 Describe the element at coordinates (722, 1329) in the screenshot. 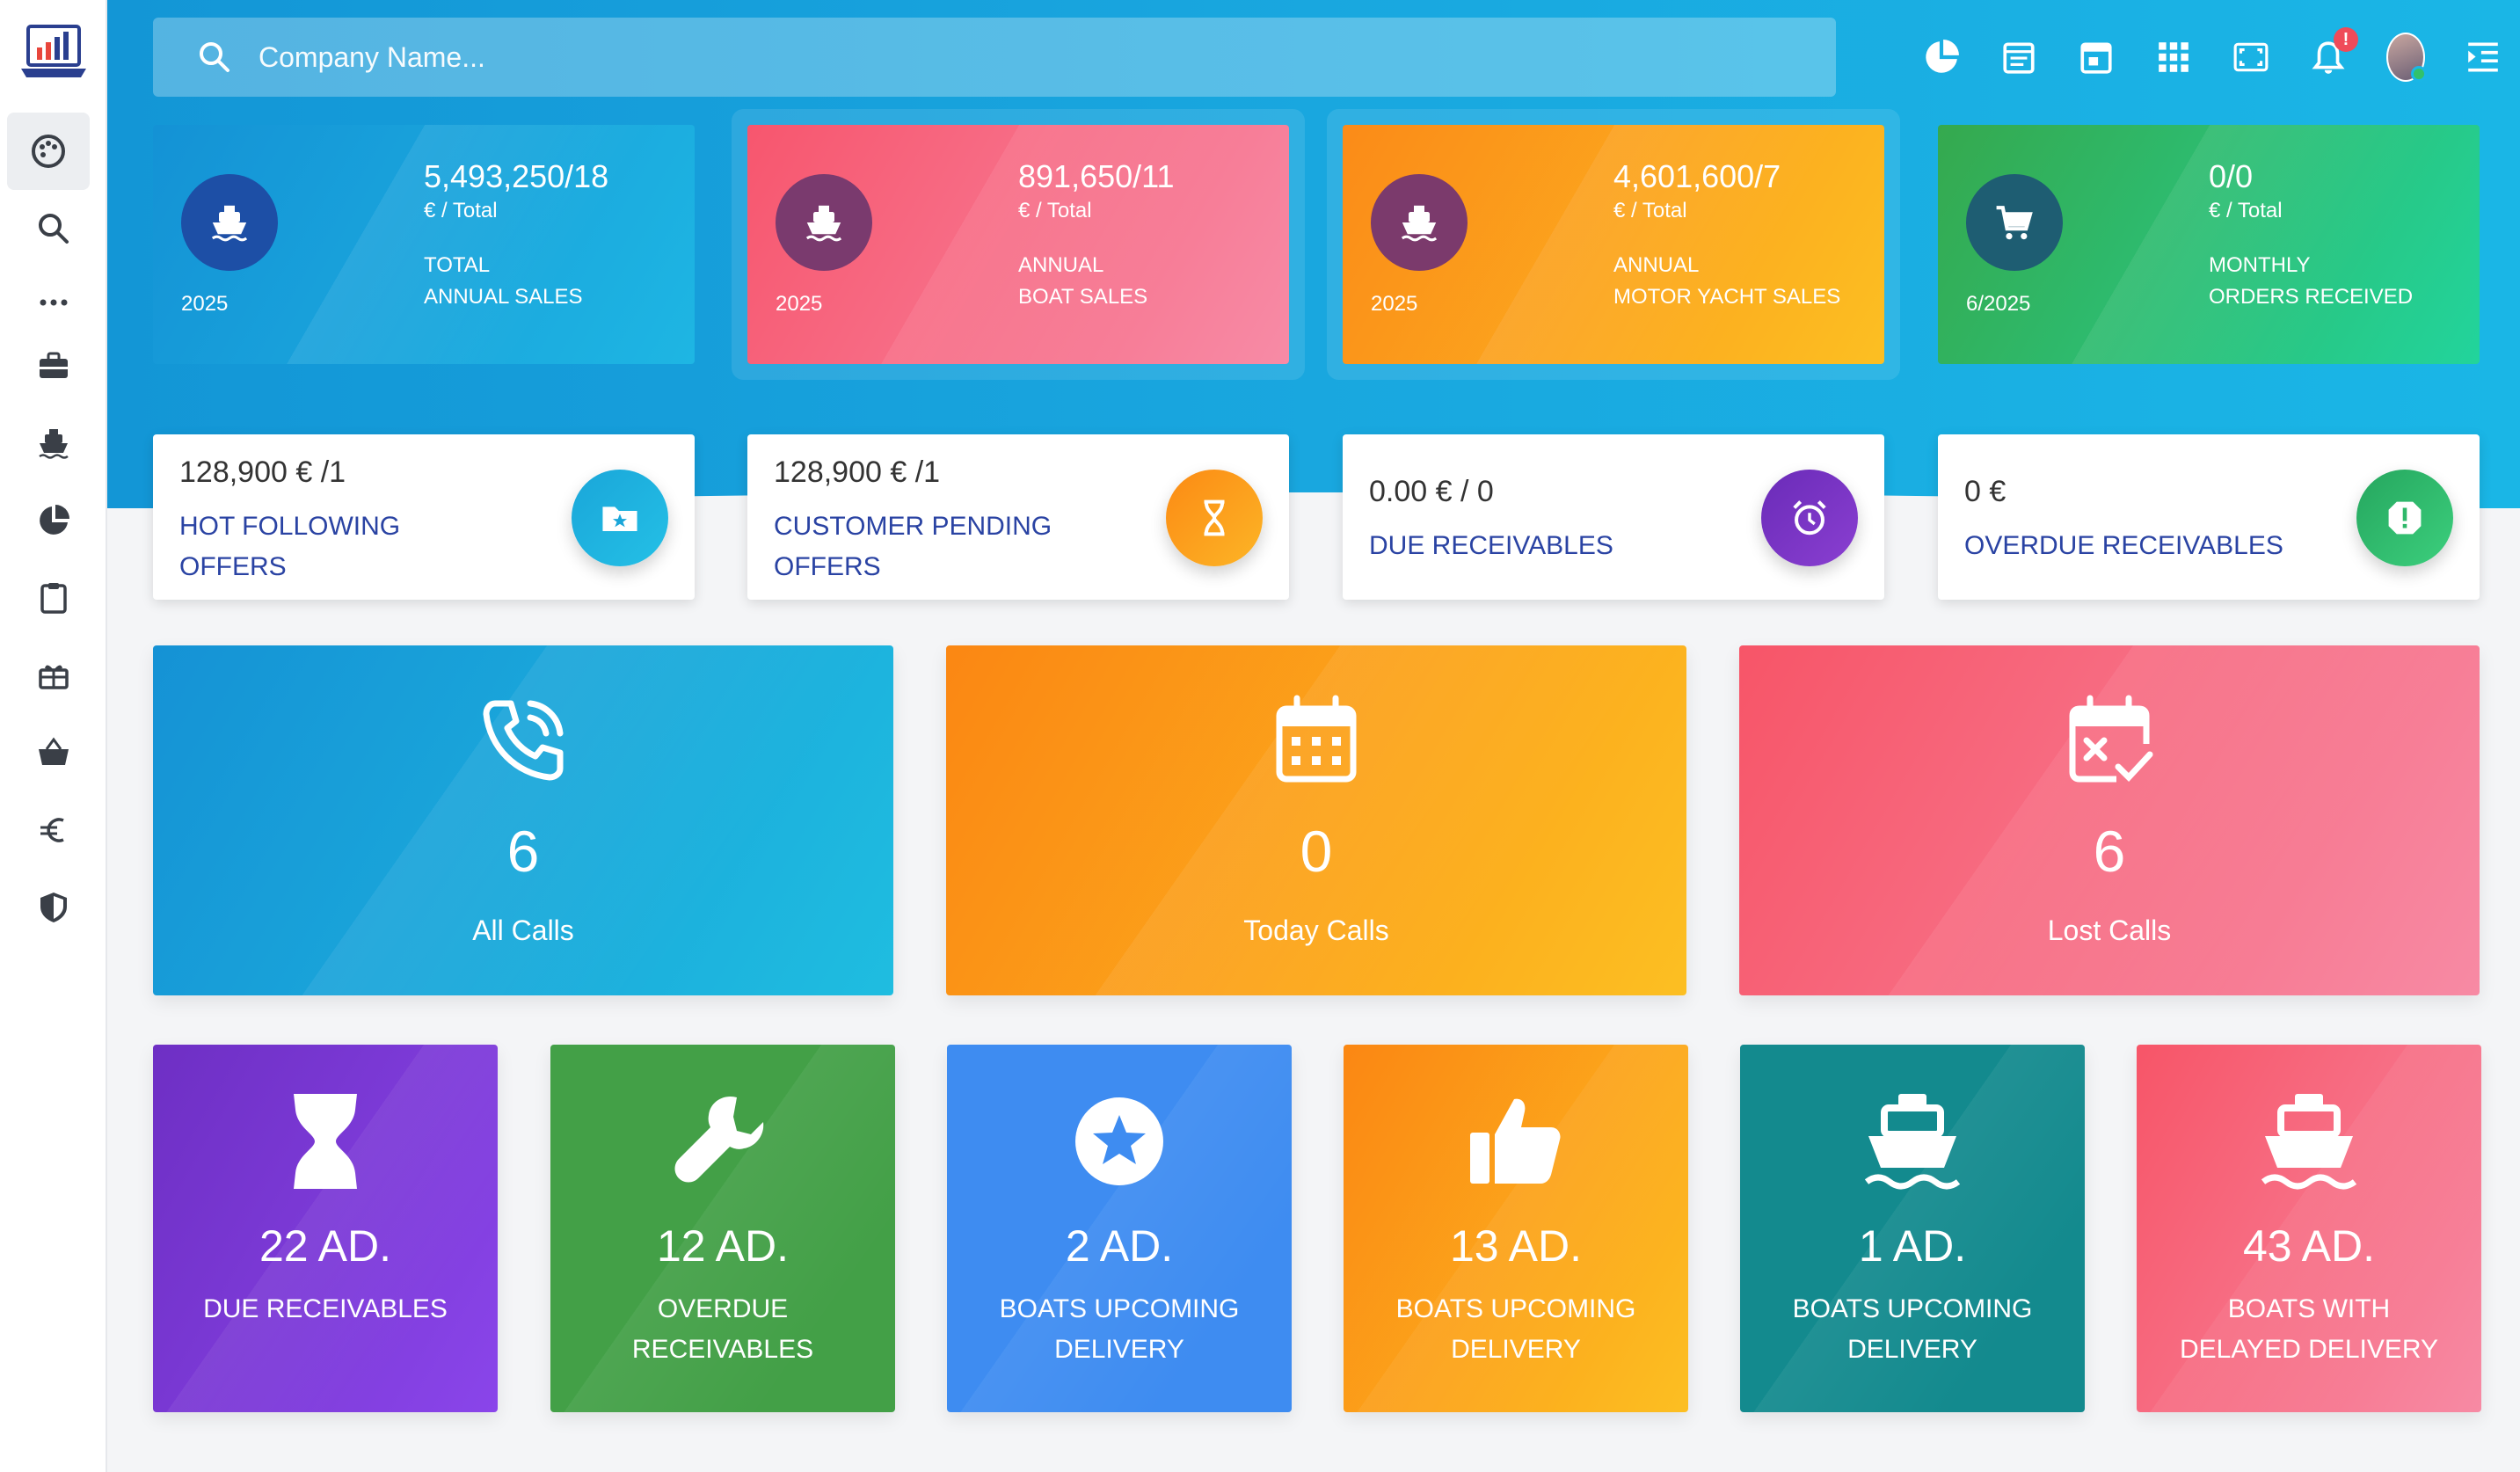

I see `tile-label: OVERDUE RECEIVABLES` at that location.